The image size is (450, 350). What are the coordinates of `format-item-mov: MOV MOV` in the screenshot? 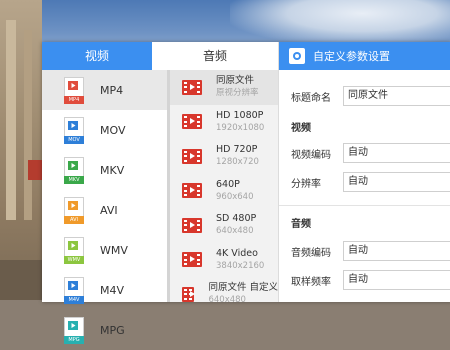 It's located at (104, 130).